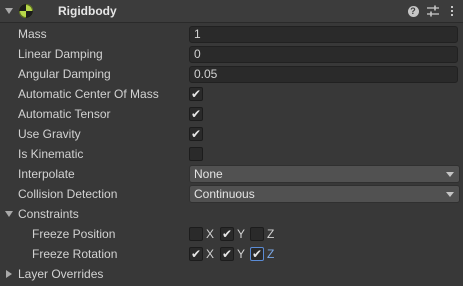  Describe the element at coordinates (433, 11) in the screenshot. I see `presets-icon` at that location.